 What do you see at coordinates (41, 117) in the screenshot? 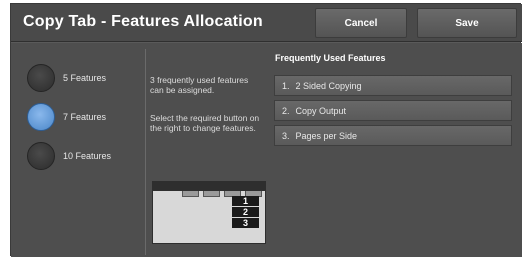
I see `radio-7-features` at bounding box center [41, 117].